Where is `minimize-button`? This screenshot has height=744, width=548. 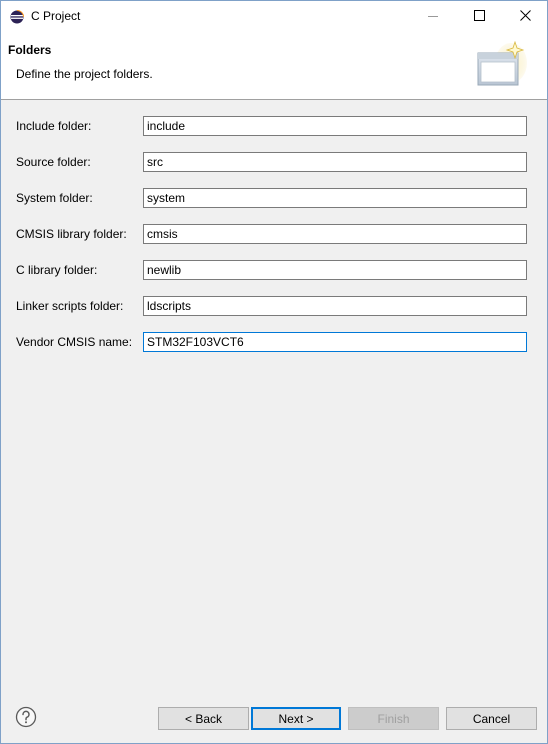 minimize-button is located at coordinates (433, 17).